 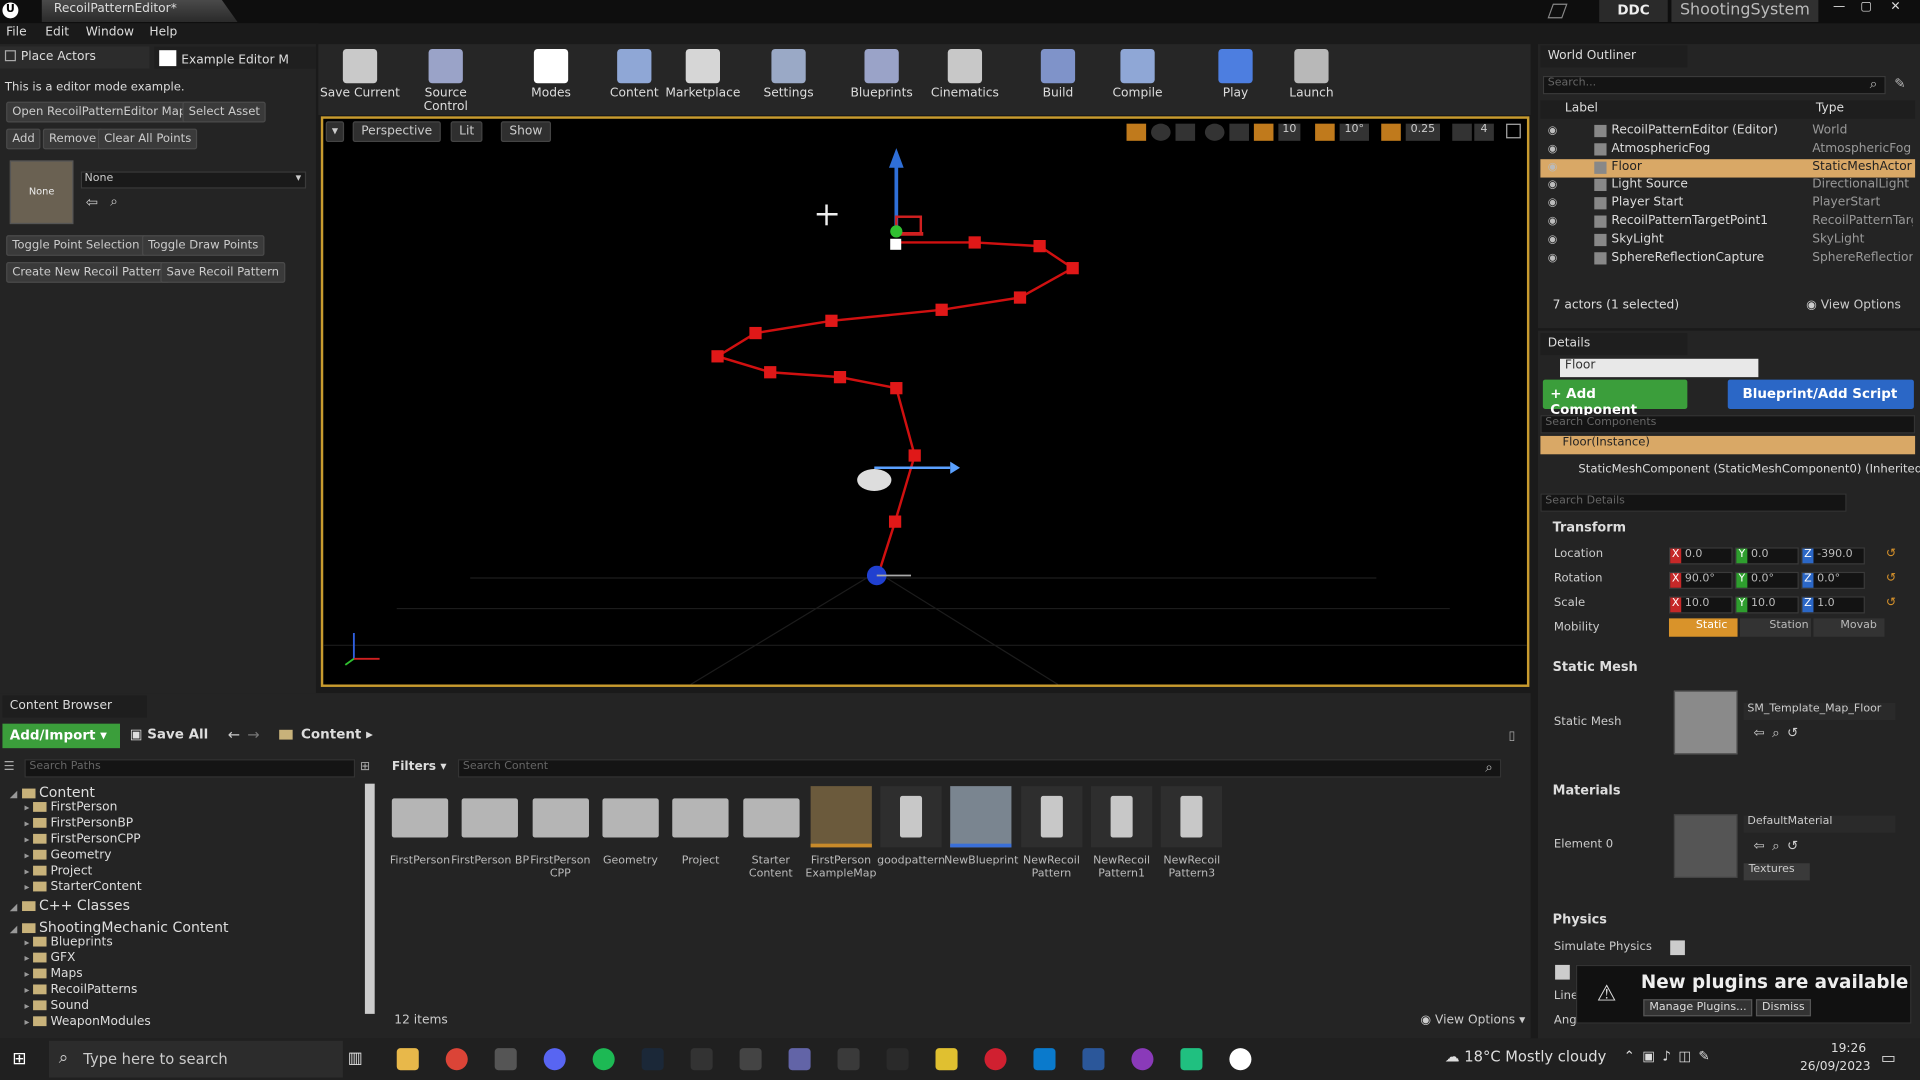 I want to click on menu-edit: Edit, so click(x=57, y=32).